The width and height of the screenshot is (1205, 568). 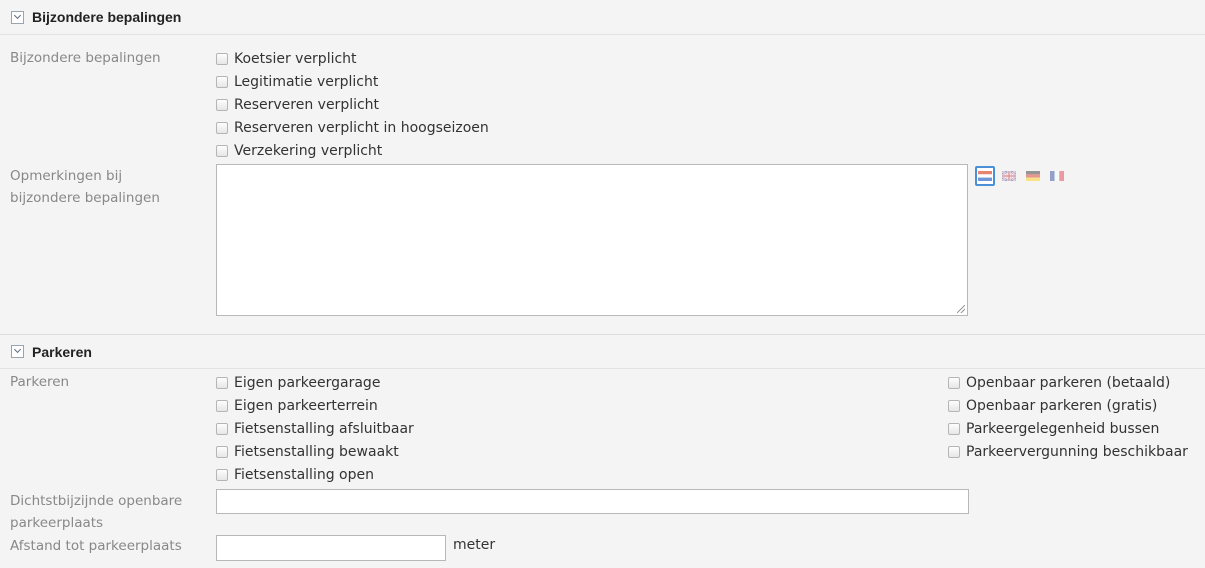 I want to click on checkbox-legitimatie-verplicht: Legitimatie verplicht, so click(x=352, y=81).